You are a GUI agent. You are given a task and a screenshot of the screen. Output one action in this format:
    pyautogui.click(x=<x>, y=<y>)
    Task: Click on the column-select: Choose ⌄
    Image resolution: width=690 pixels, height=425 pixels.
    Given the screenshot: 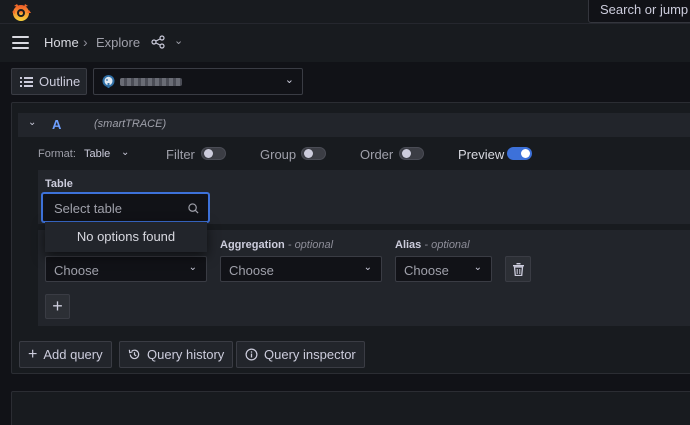 What is the action you would take?
    pyautogui.click(x=126, y=269)
    